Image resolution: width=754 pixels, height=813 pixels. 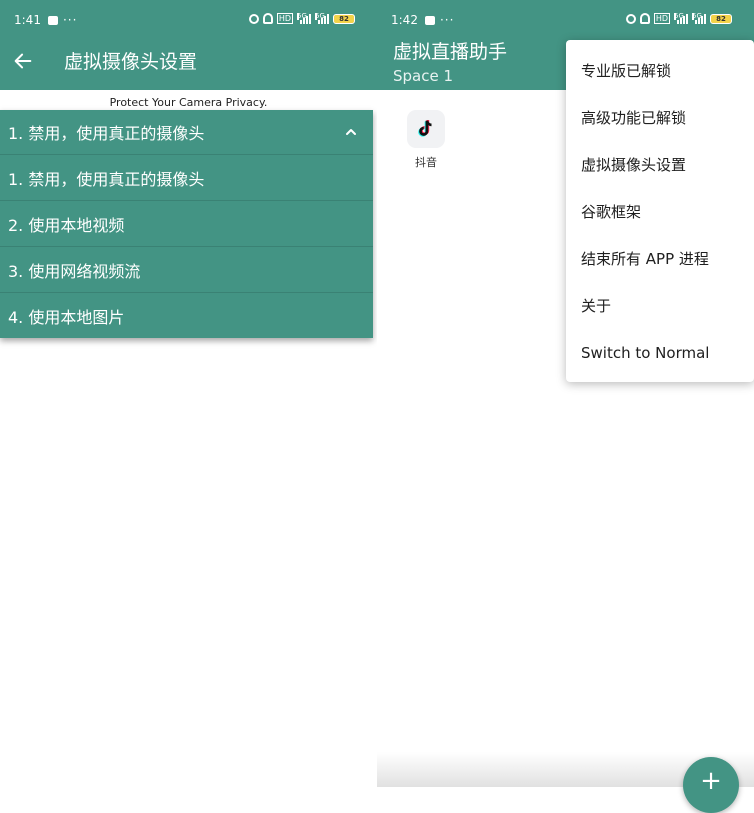 What do you see at coordinates (660, 70) in the screenshot?
I see `menu-item-pro-unlocked: 专业版已解锁` at bounding box center [660, 70].